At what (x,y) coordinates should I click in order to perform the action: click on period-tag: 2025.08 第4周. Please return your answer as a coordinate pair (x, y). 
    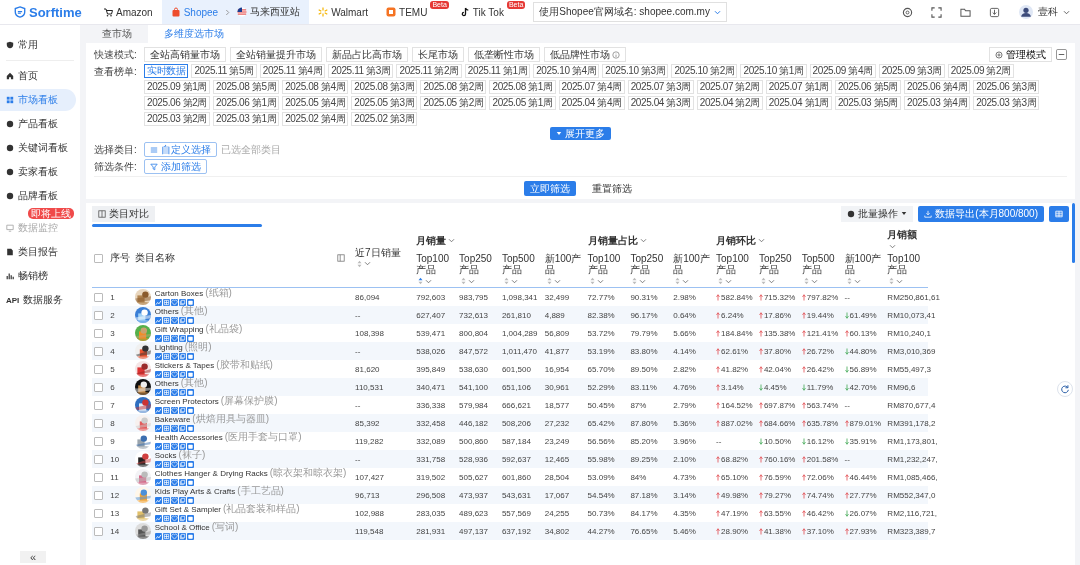
    Looking at the image, I should click on (315, 87).